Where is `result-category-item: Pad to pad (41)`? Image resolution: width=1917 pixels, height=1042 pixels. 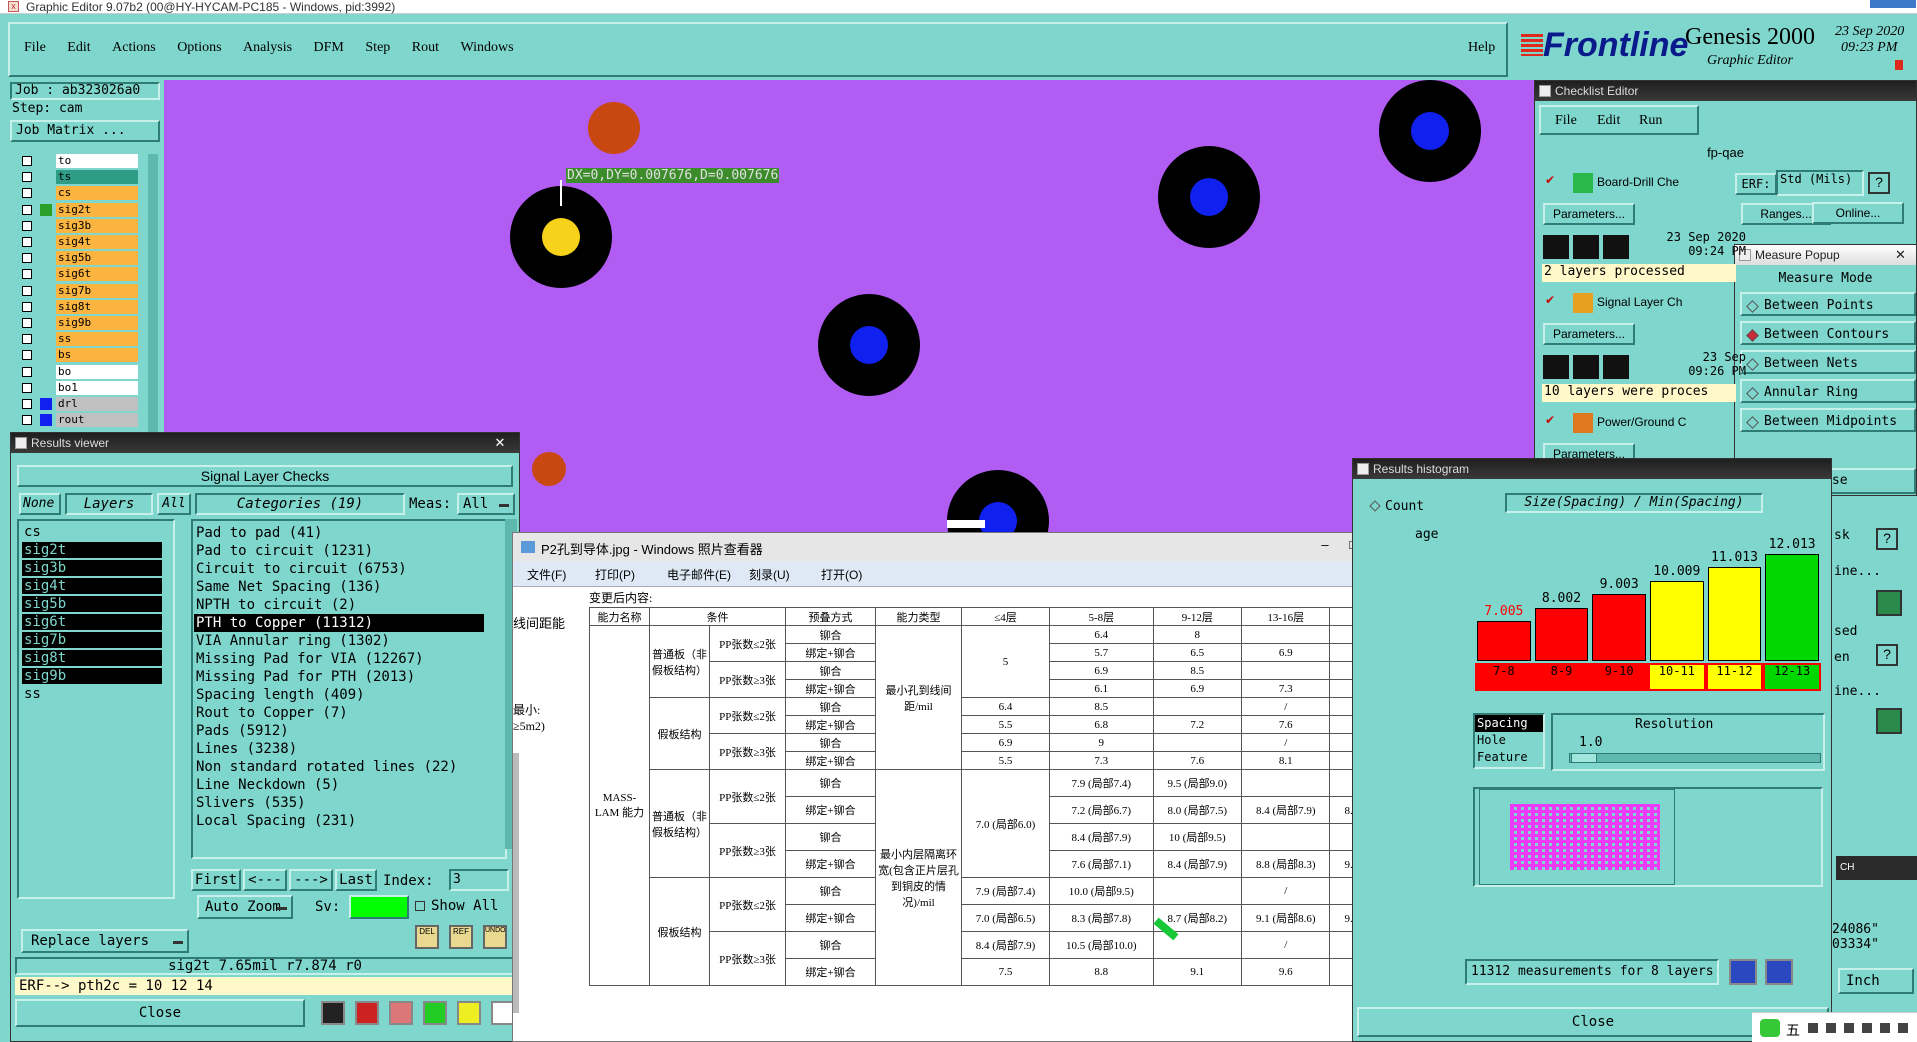 result-category-item: Pad to pad (41) is located at coordinates (339, 533).